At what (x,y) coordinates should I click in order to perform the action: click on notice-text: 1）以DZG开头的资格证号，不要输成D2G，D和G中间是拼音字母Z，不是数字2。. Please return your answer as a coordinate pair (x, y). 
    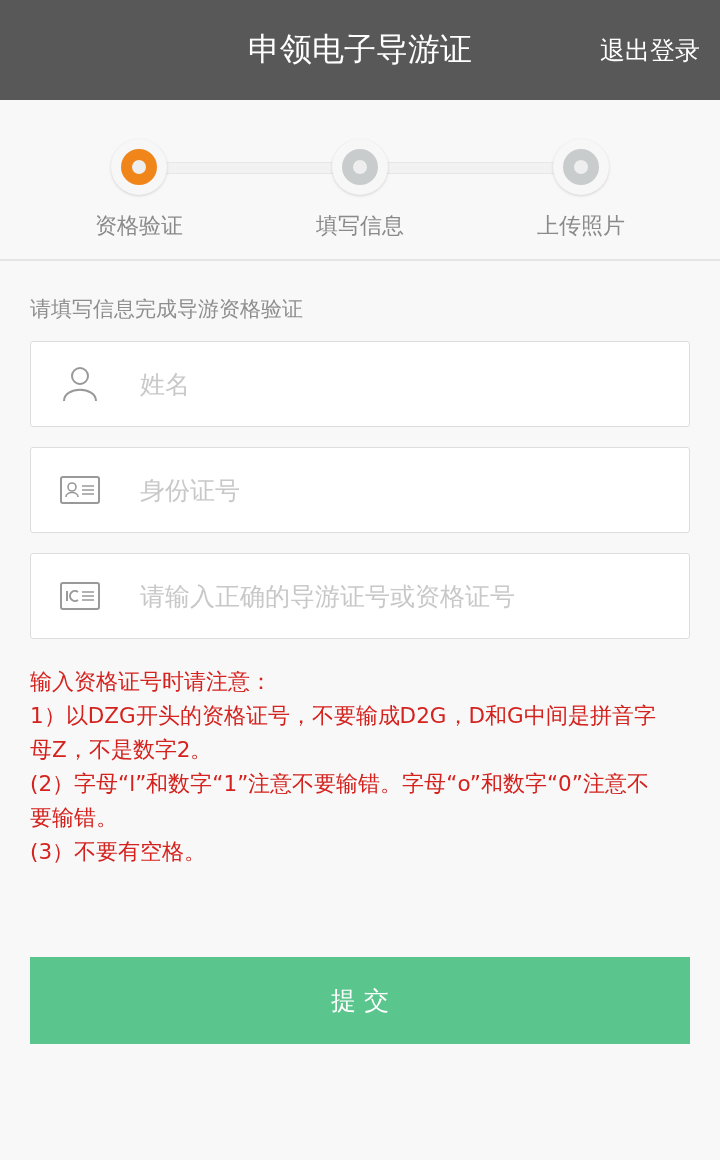
    Looking at the image, I should click on (343, 733).